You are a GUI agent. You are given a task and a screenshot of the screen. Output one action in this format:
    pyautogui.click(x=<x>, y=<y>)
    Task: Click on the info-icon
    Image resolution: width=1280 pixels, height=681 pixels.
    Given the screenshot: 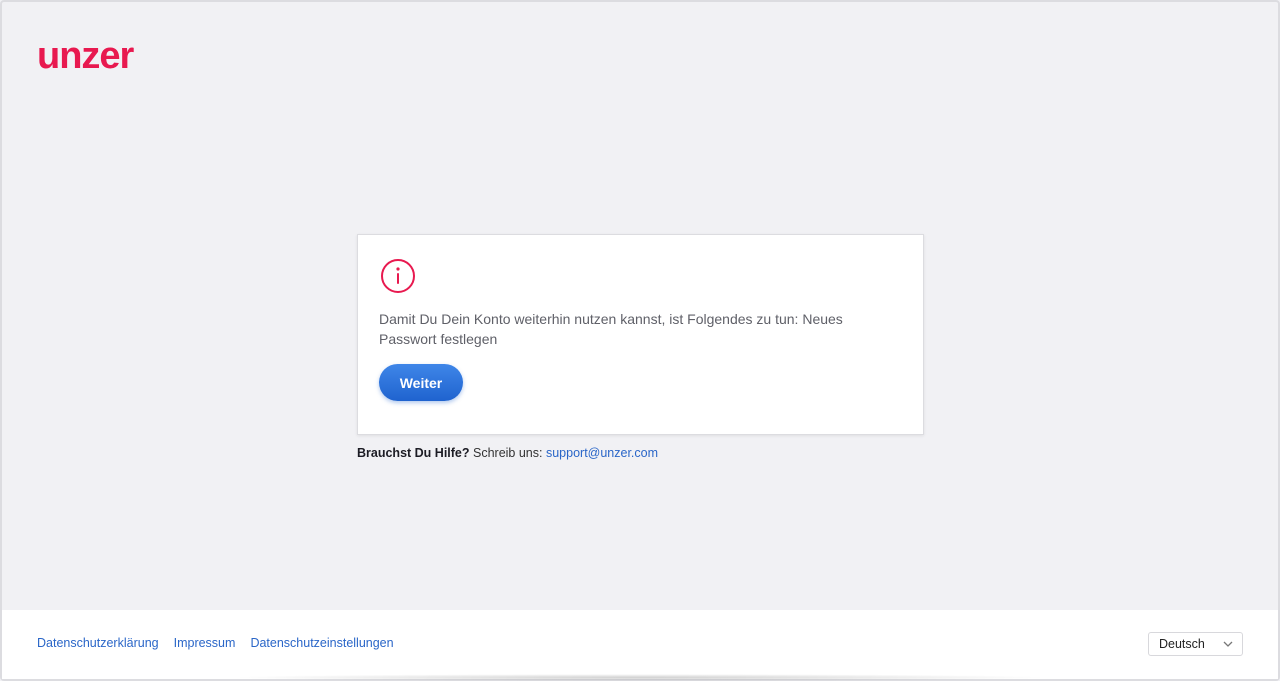 What is the action you would take?
    pyautogui.click(x=398, y=276)
    